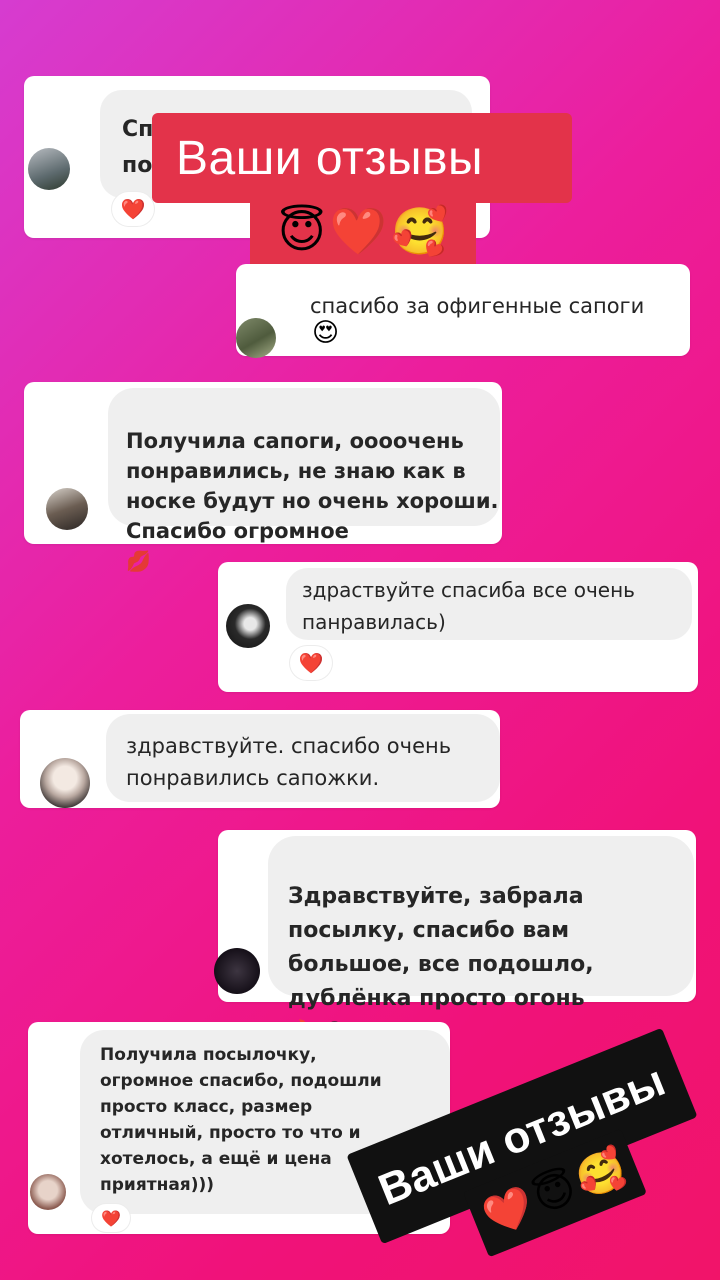 Image resolution: width=720 pixels, height=1280 pixels. I want to click on kiss-emoji-icon: 💋, so click(138, 561).